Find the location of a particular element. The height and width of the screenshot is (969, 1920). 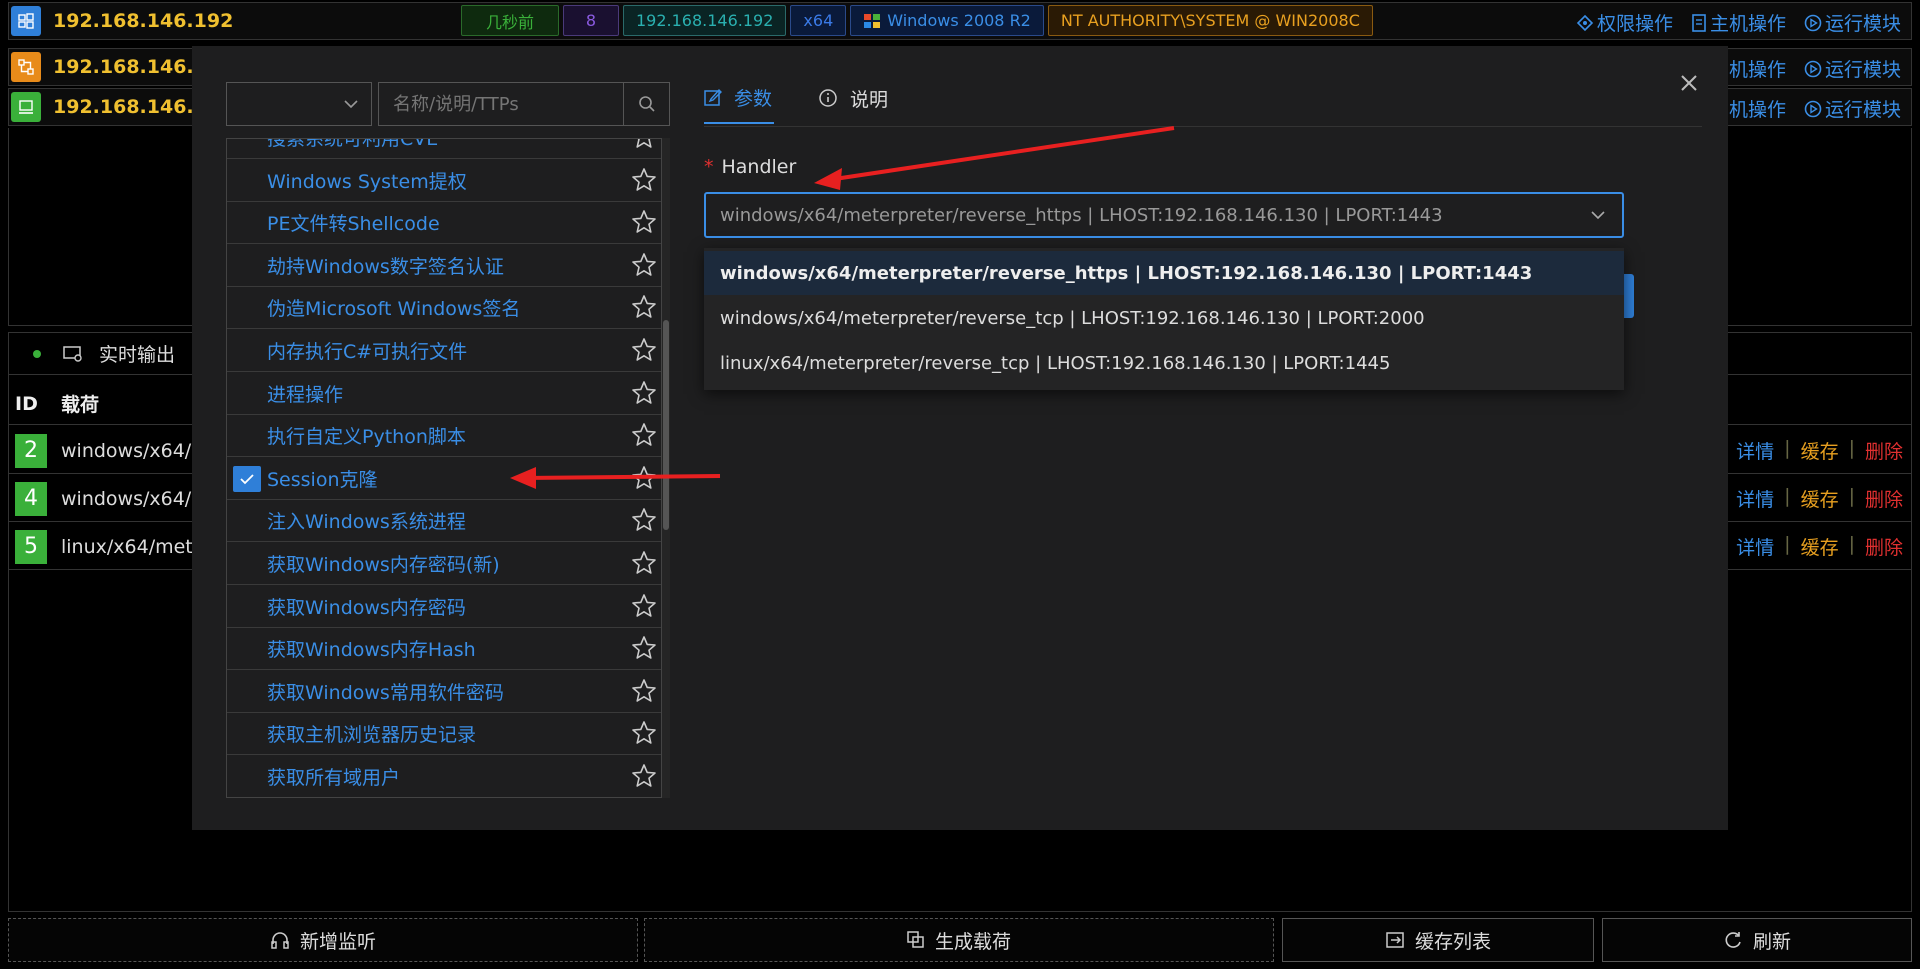

os-label: Windows 2008 R2 is located at coordinates (959, 20).